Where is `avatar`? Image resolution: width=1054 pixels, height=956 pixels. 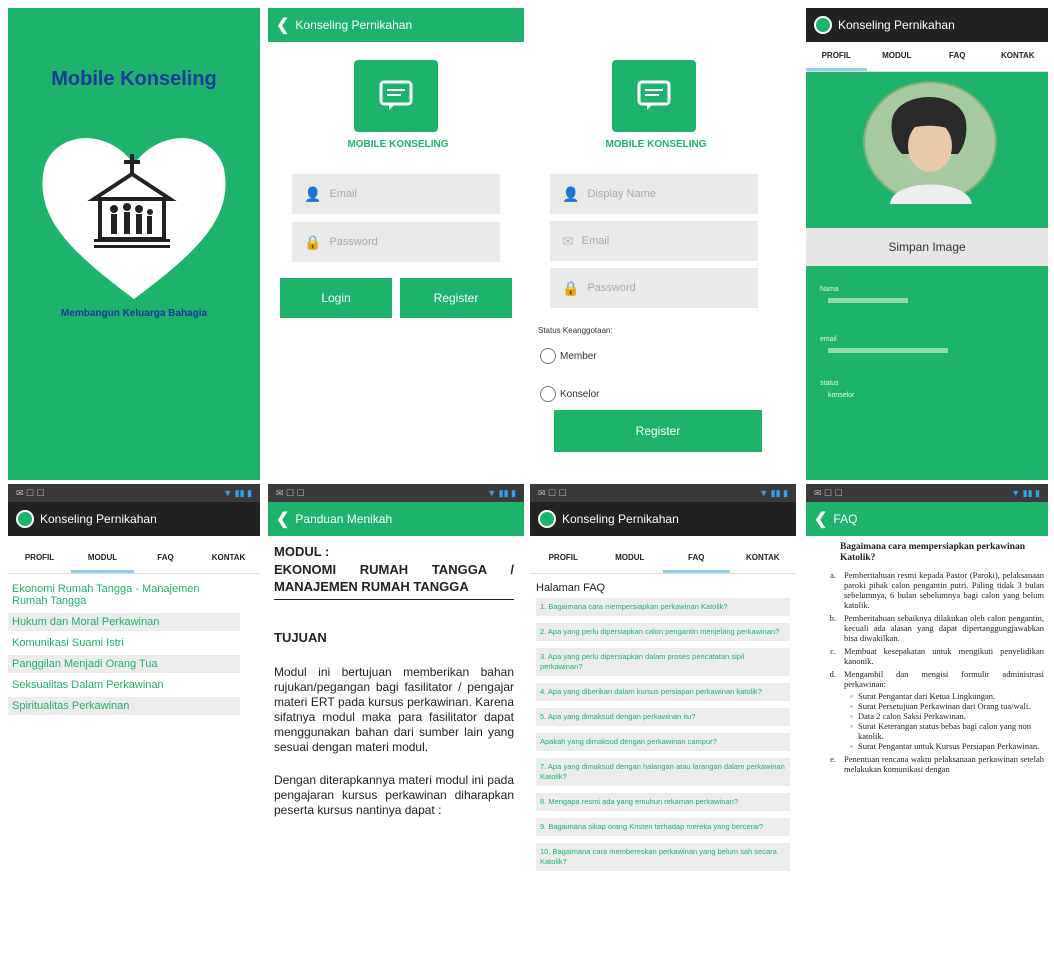 avatar is located at coordinates (930, 142).